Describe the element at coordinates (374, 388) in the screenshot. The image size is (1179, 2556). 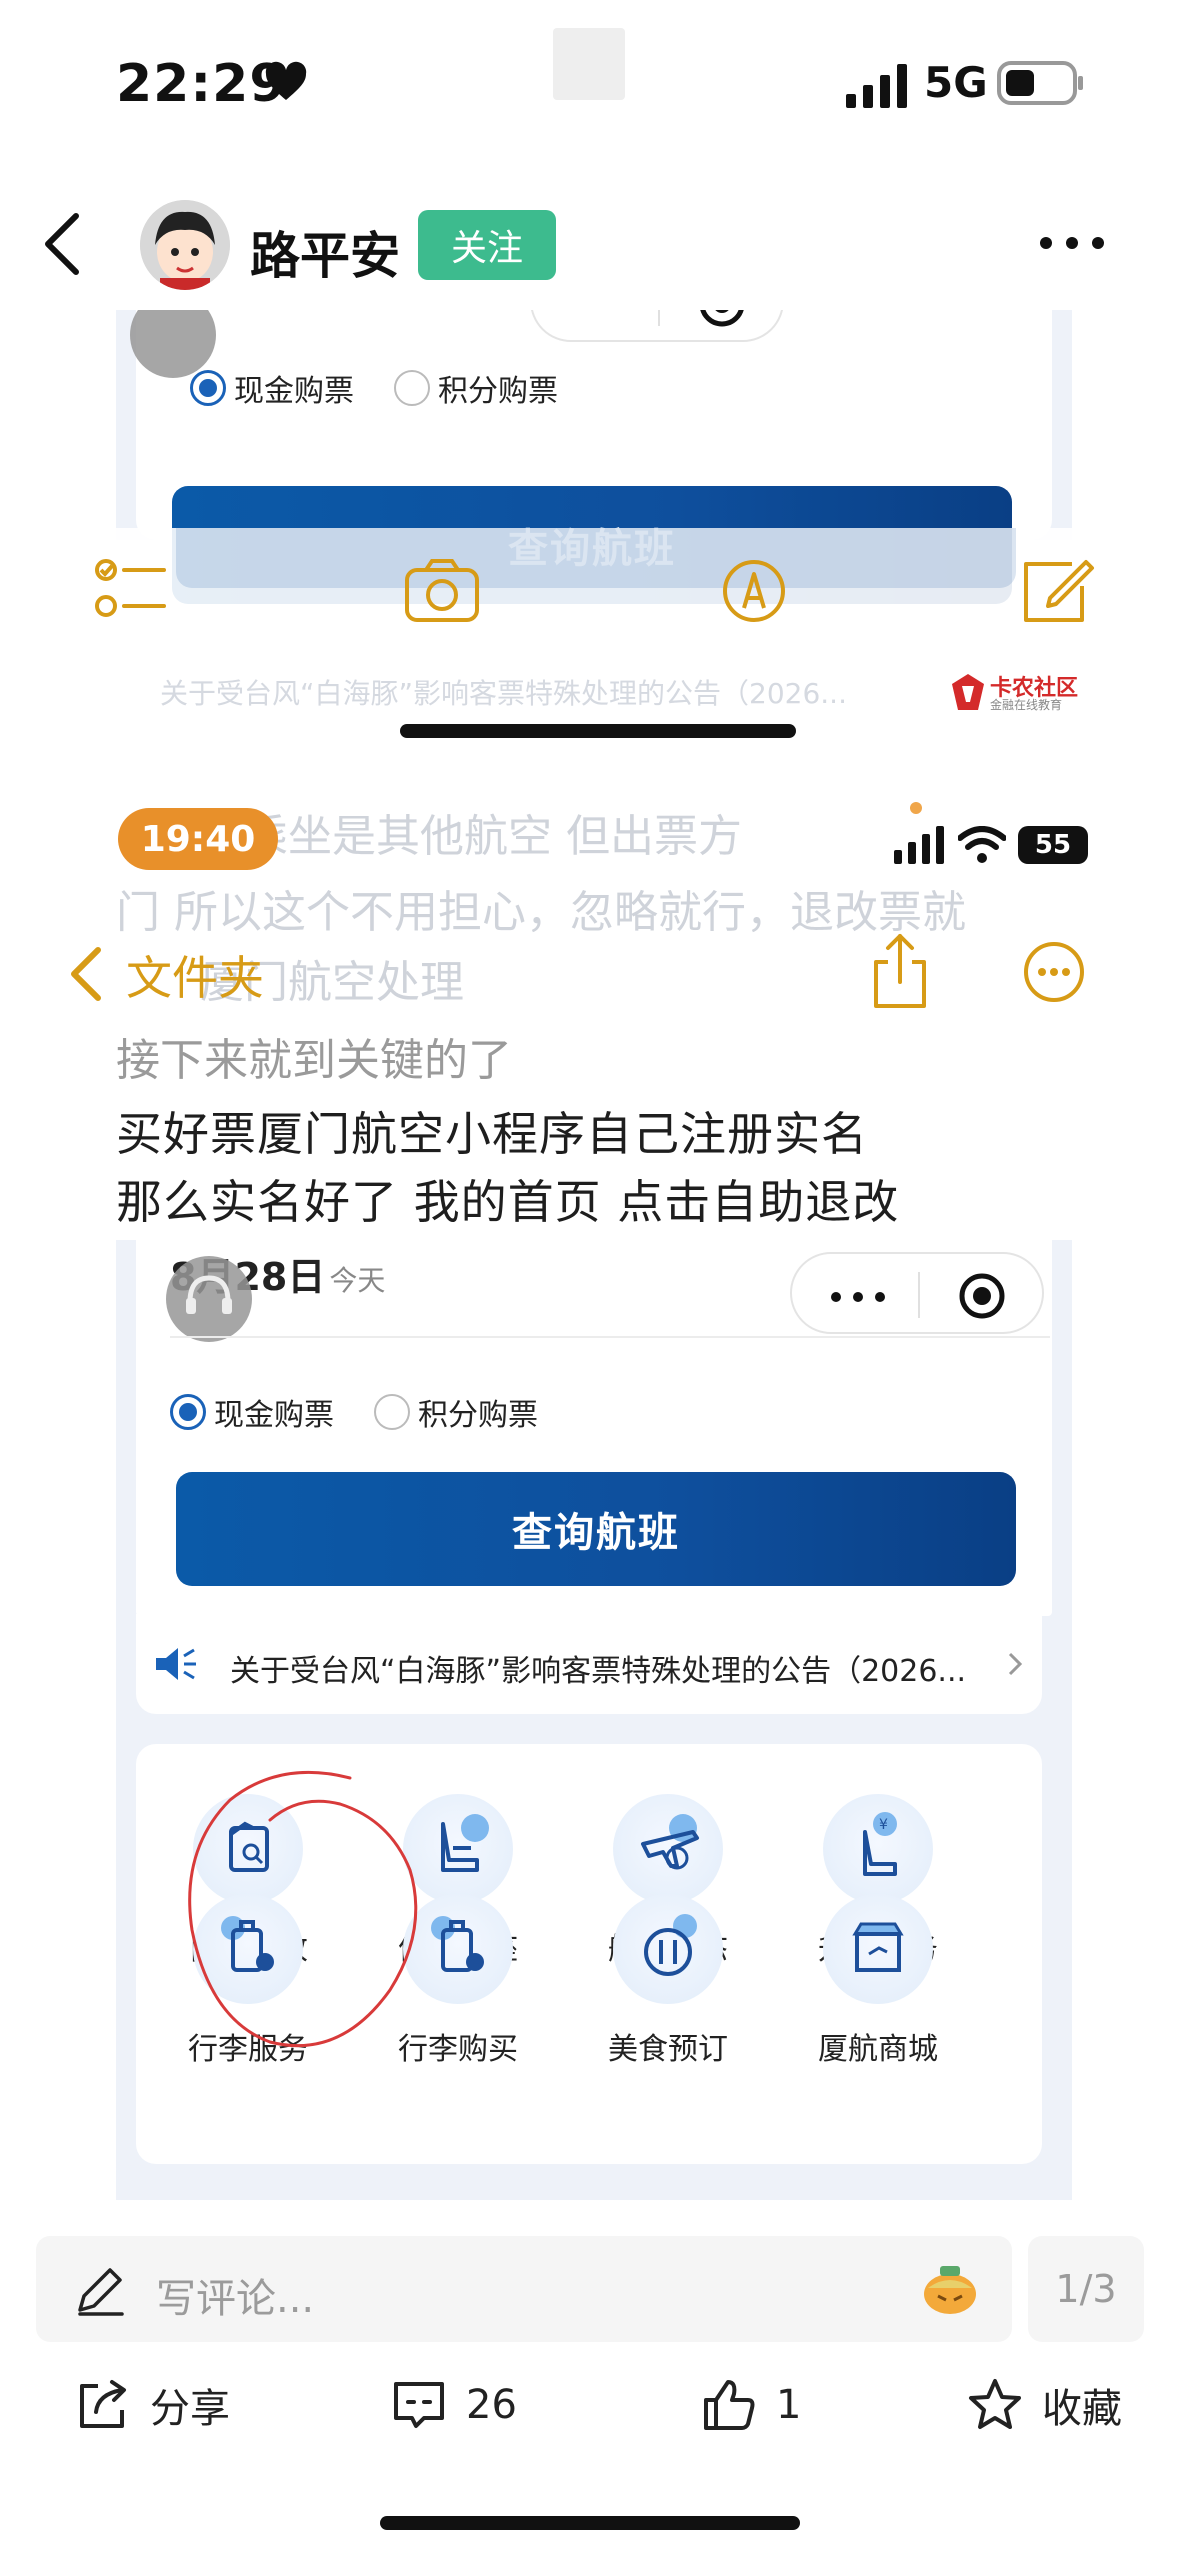
I see `ticket-type-radio-top: 现金购票 积分购票` at that location.